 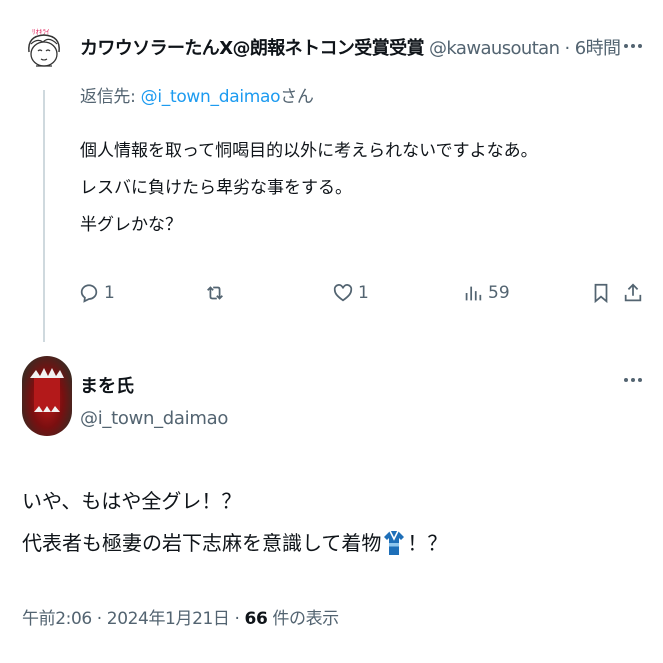 I want to click on avatar: ﾘｵｷﾗｲ, so click(x=44, y=47).